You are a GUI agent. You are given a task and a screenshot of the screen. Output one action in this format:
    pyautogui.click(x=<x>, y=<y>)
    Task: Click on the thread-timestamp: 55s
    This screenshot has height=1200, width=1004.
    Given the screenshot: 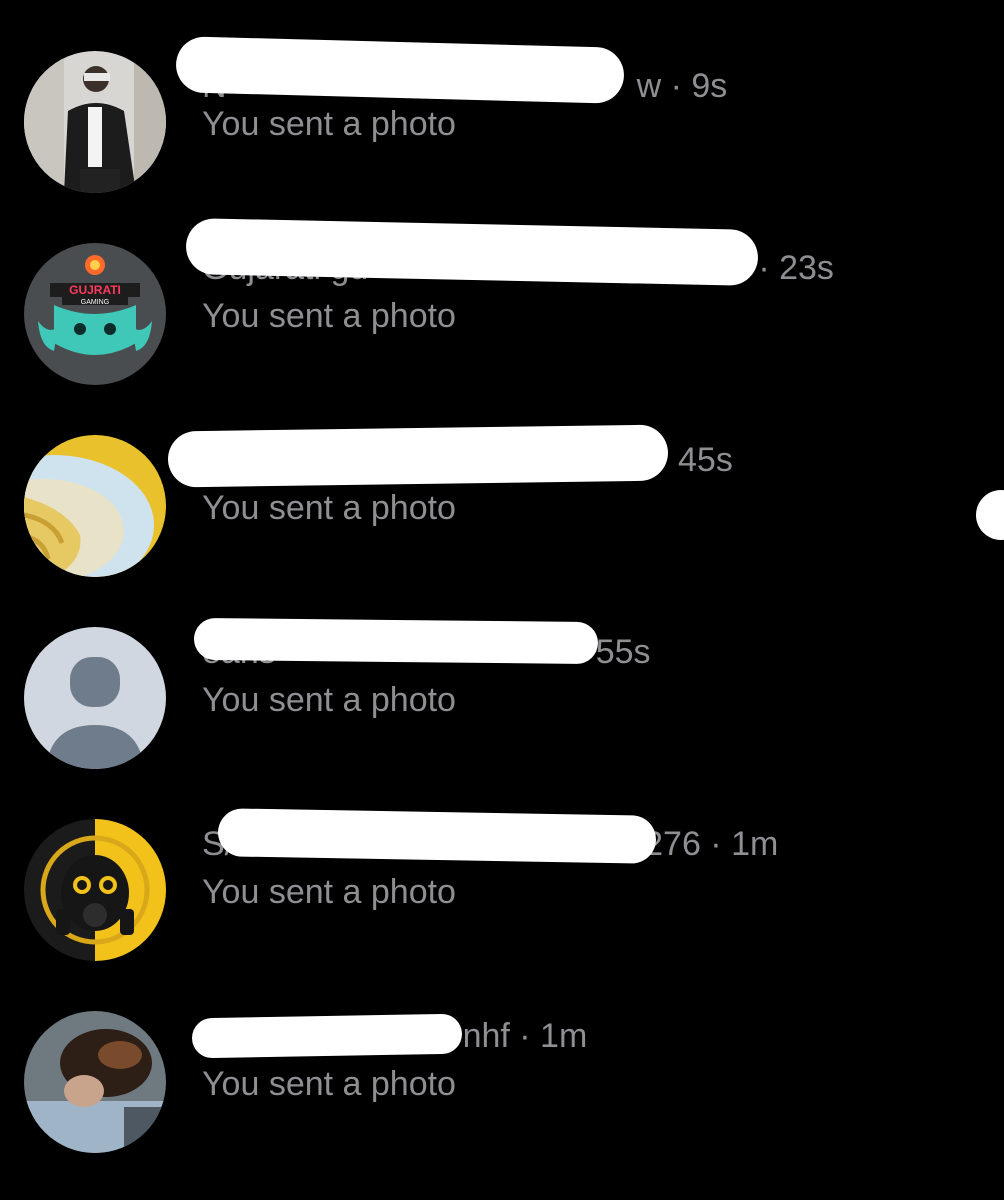 What is the action you would take?
    pyautogui.click(x=623, y=652)
    